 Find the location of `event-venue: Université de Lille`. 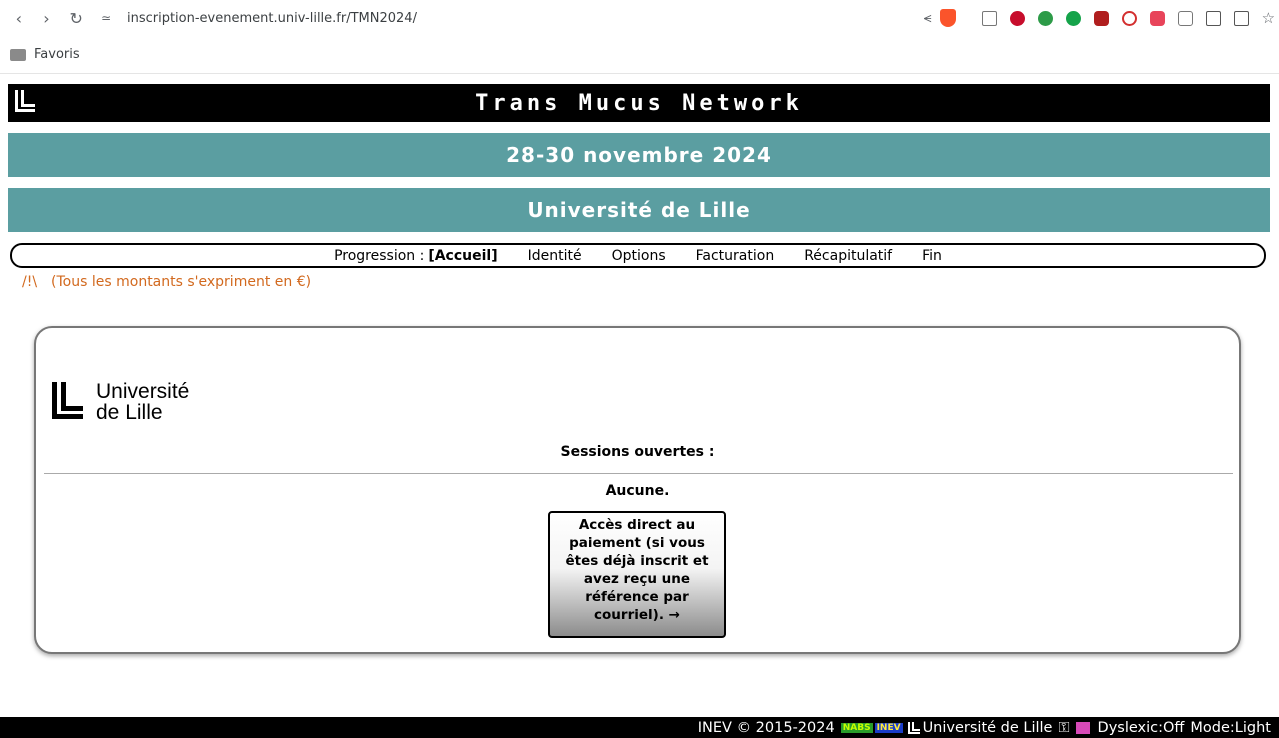

event-venue: Université de Lille is located at coordinates (639, 210).